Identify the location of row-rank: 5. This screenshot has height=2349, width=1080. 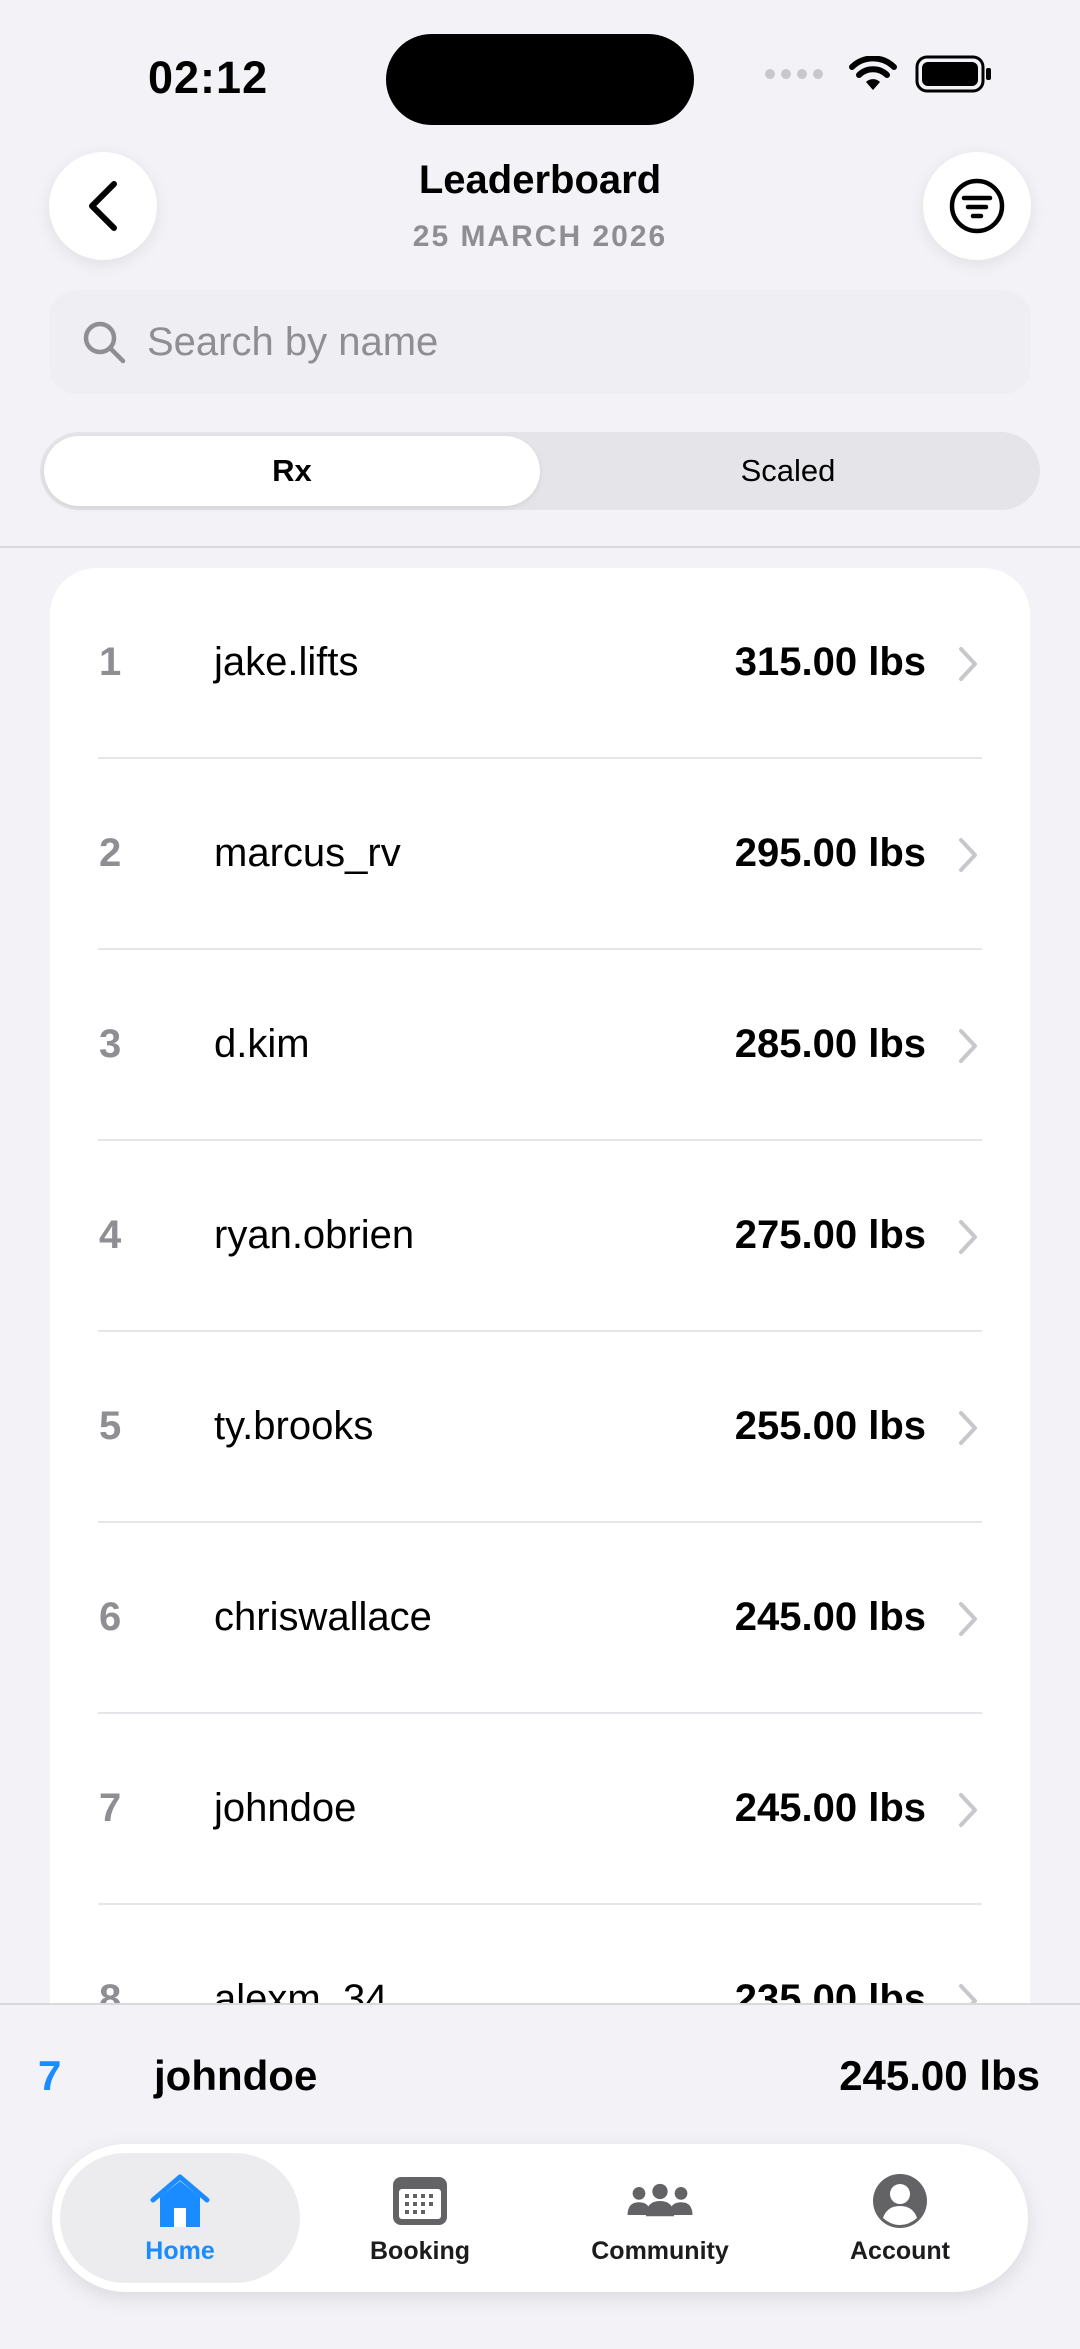
(110, 1426).